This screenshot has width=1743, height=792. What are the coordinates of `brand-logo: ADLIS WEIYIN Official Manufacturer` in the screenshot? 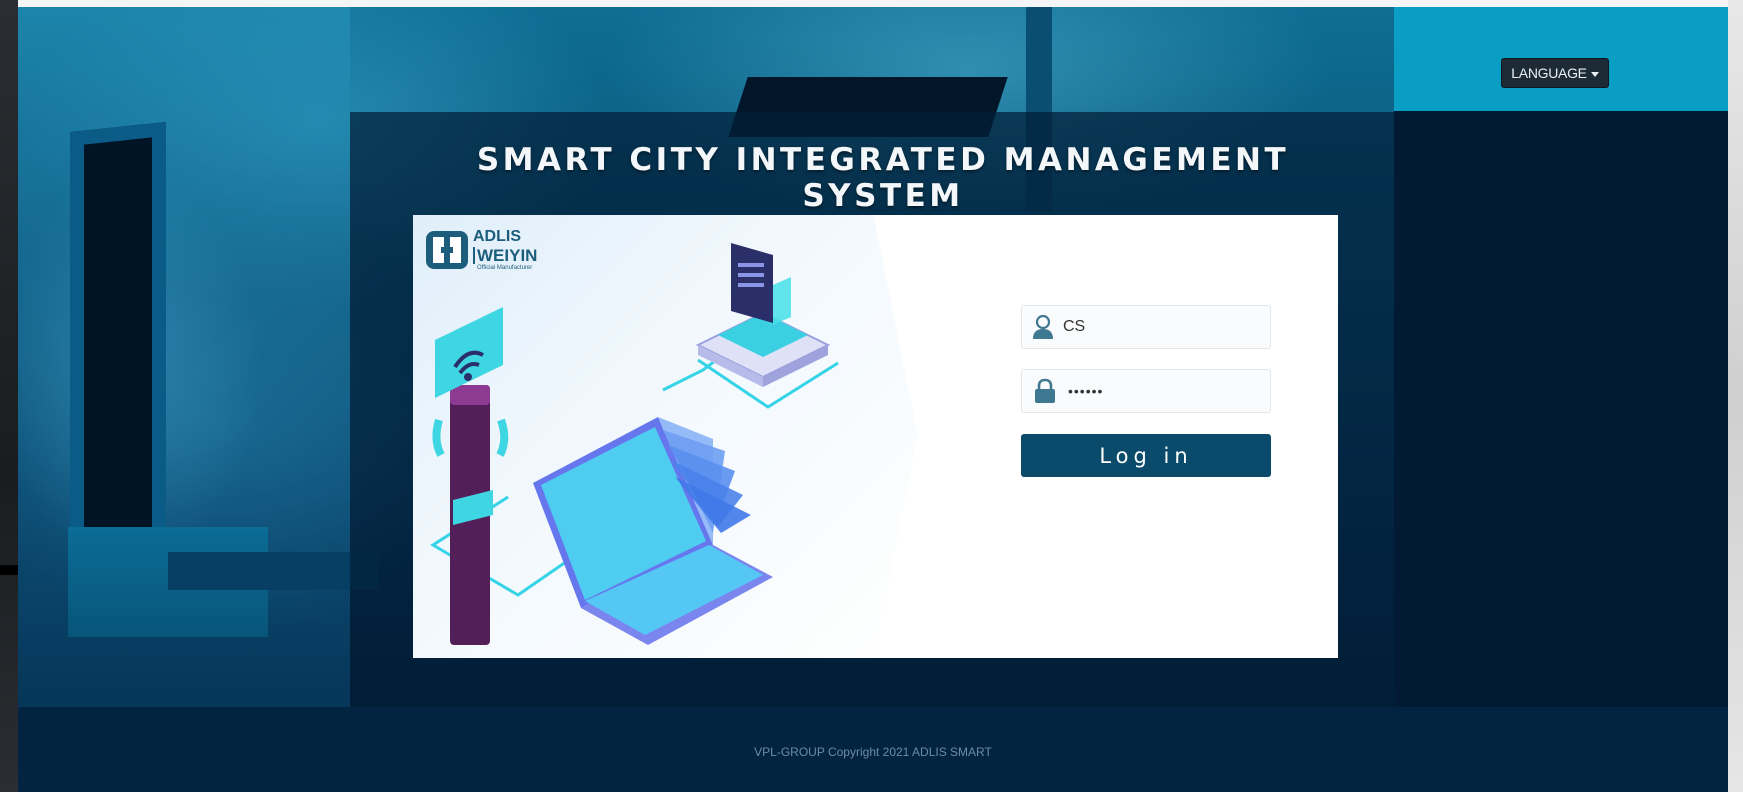 It's located at (481, 250).